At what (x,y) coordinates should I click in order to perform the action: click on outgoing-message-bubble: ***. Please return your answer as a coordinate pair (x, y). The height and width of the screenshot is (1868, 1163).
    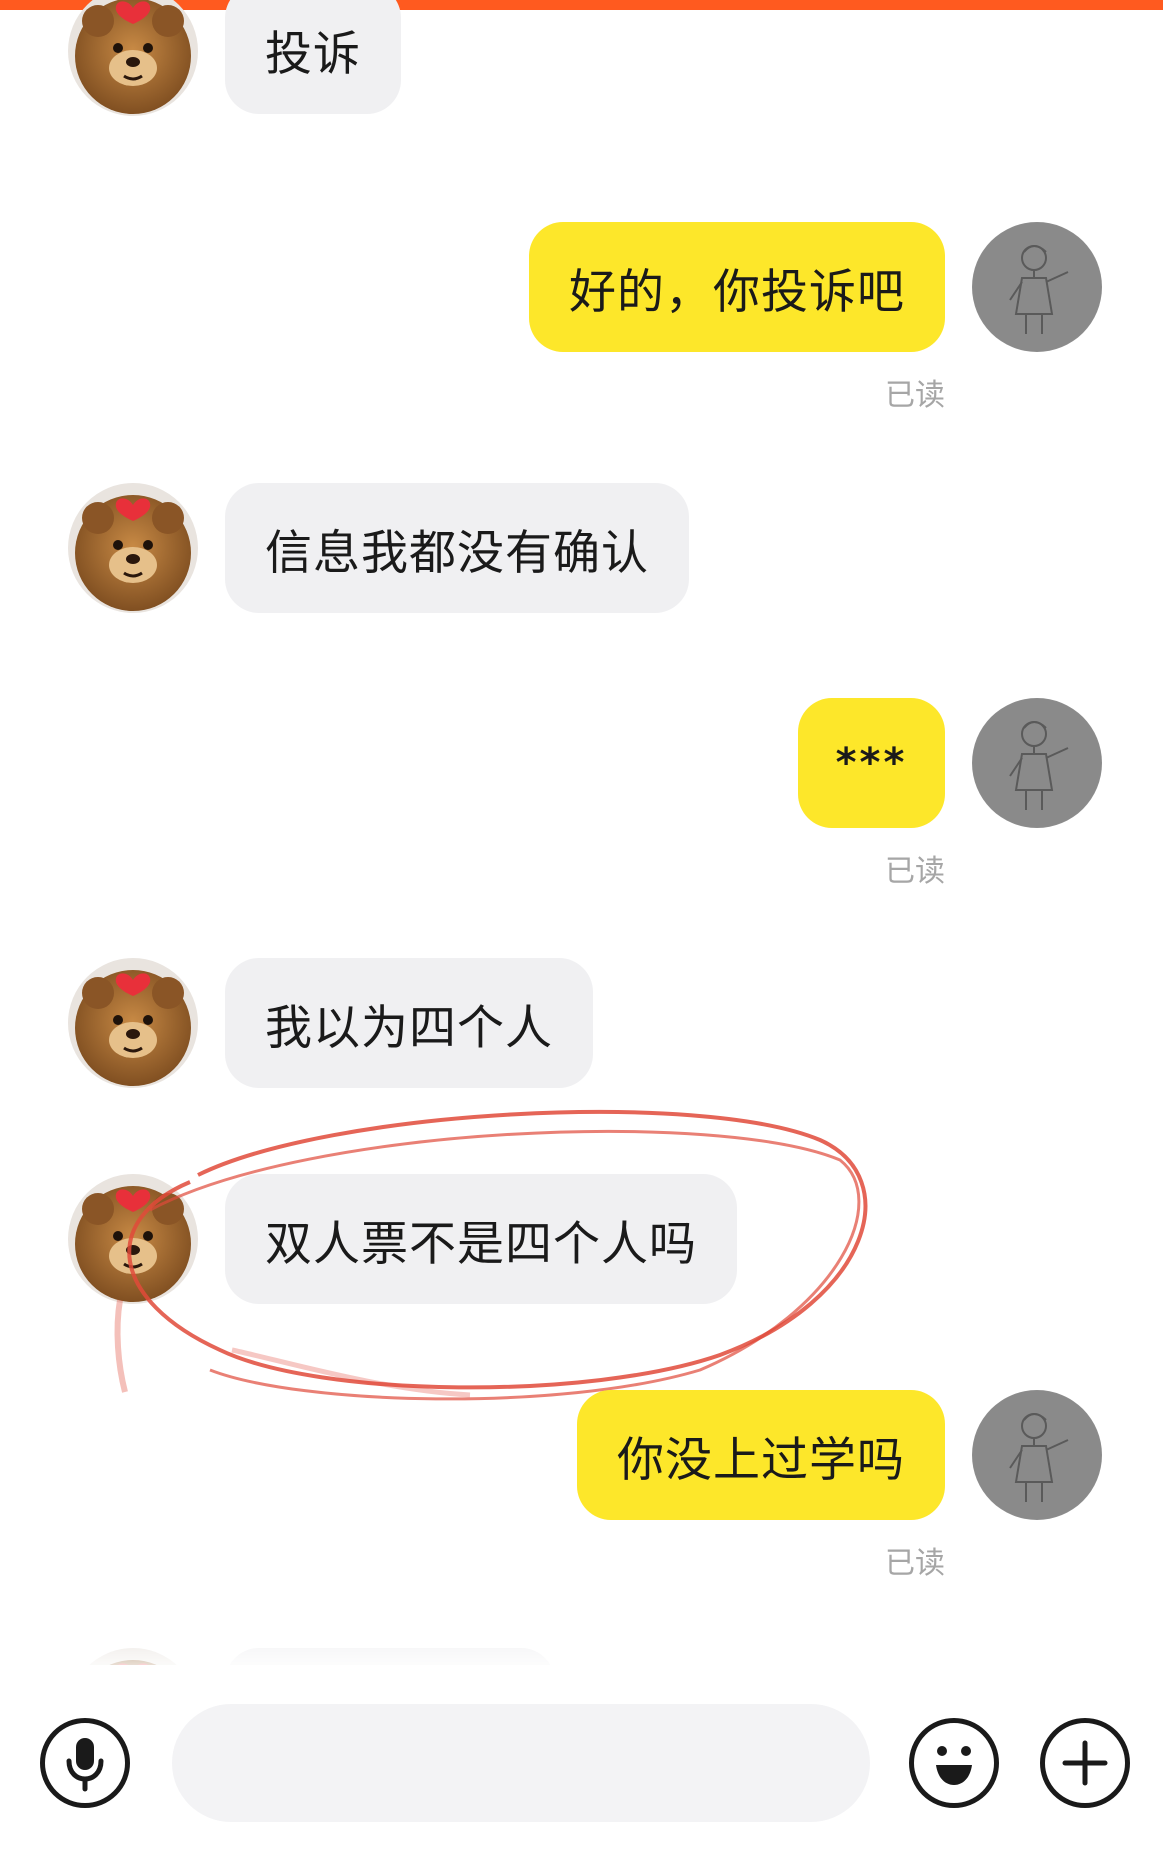
    Looking at the image, I should click on (871, 763).